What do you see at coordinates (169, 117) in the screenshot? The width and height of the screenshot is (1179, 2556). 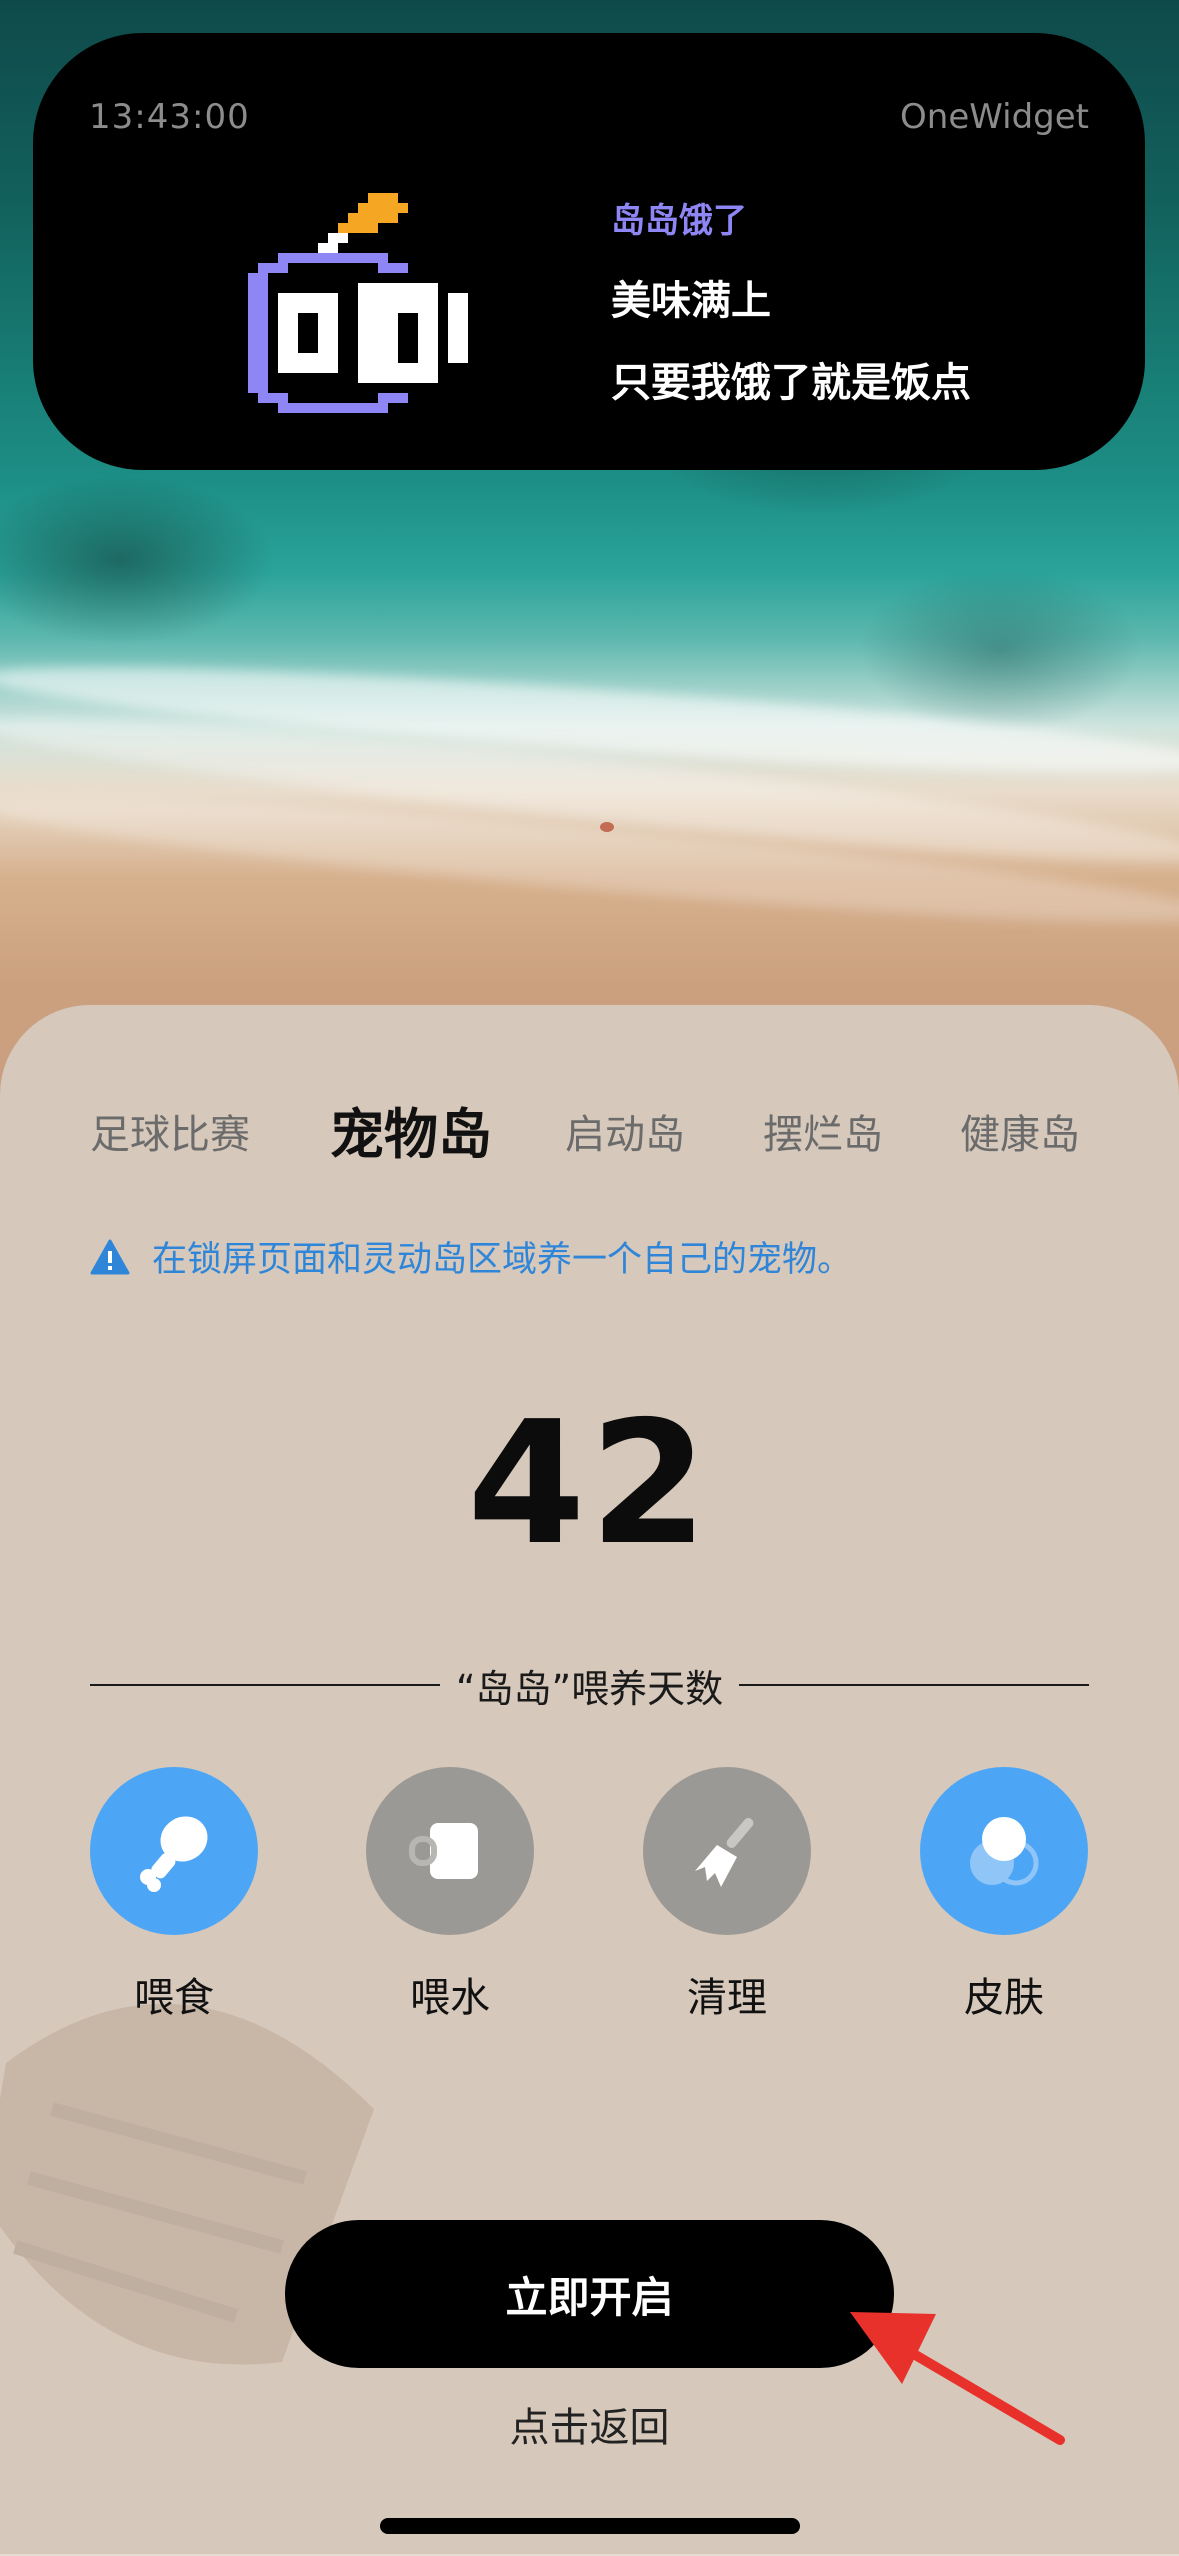 I see `island-time: 13:43:00` at bounding box center [169, 117].